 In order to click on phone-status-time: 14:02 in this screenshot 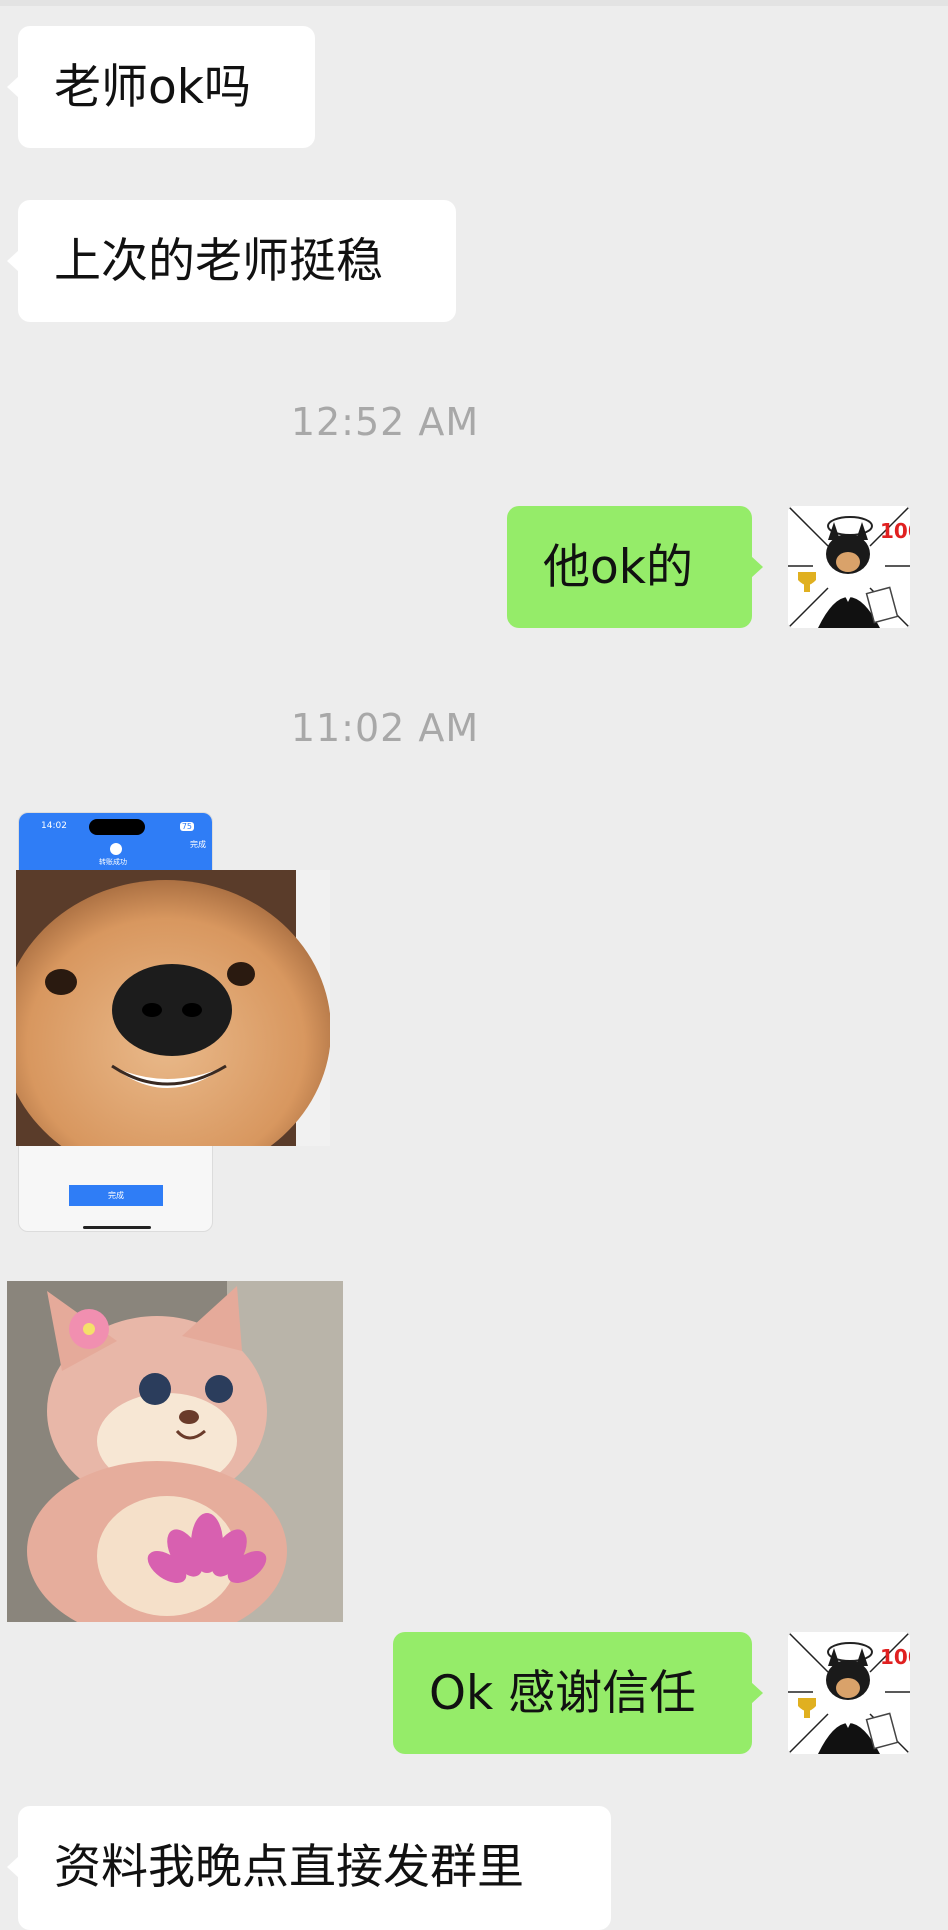, I will do `click(54, 826)`.